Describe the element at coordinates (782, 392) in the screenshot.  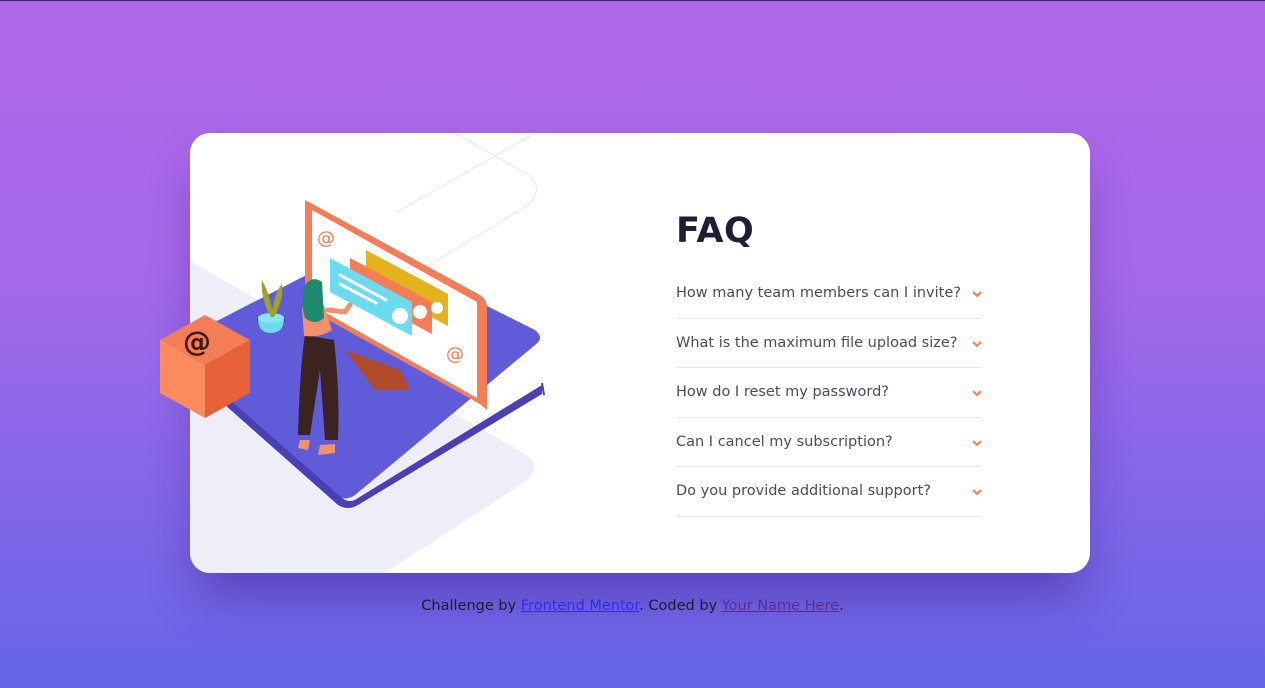
I see `faq-question: How do I reset my password?` at that location.